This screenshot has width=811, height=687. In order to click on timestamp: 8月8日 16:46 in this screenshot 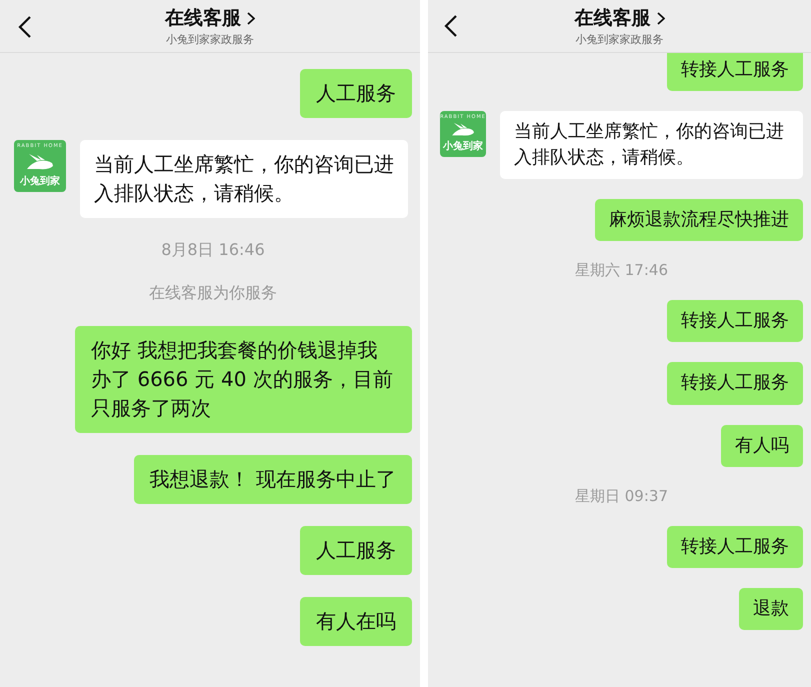, I will do `click(213, 250)`.